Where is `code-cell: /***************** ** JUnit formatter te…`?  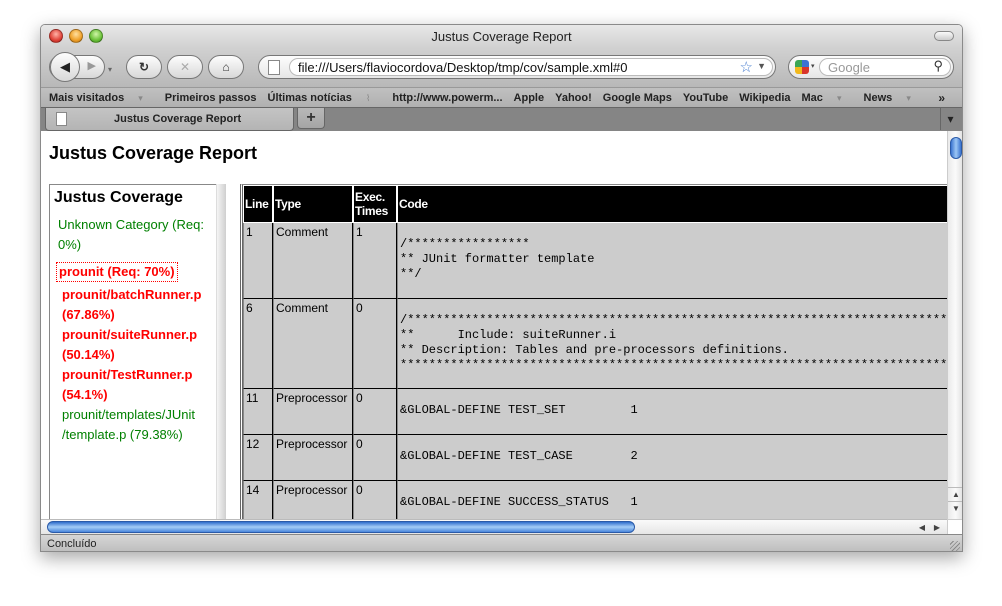
code-cell: /***************** ** JUnit formatter te… is located at coordinates (672, 261).